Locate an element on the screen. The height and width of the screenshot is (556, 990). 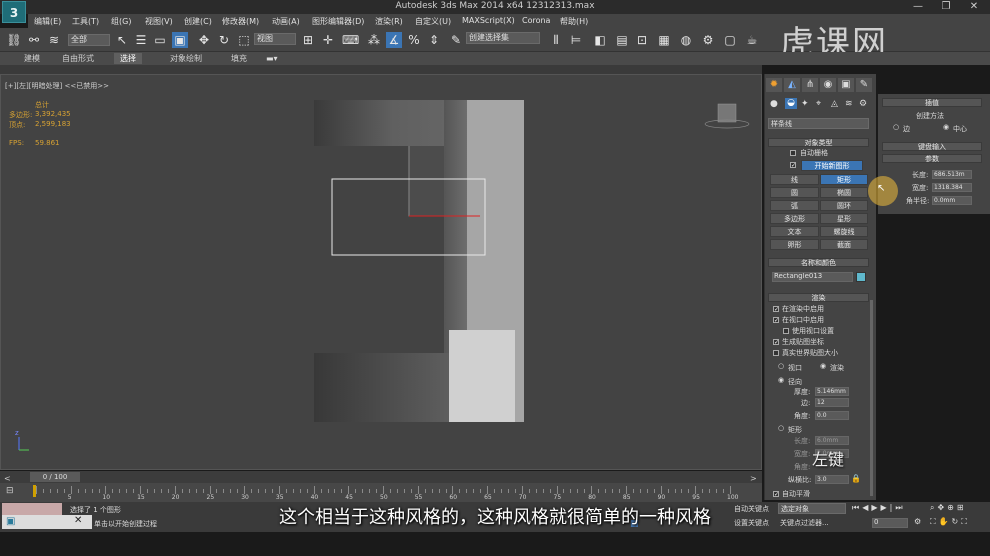
corner-radius-field: 0.0mm is located at coordinates (952, 200).